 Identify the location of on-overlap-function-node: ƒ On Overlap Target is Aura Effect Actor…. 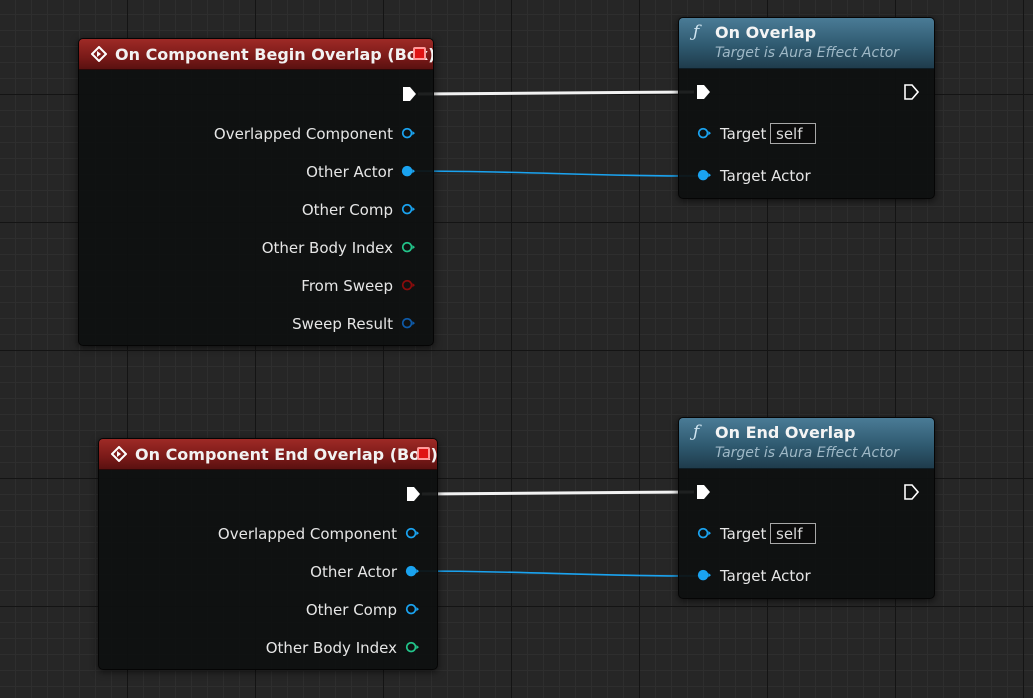
(806, 108).